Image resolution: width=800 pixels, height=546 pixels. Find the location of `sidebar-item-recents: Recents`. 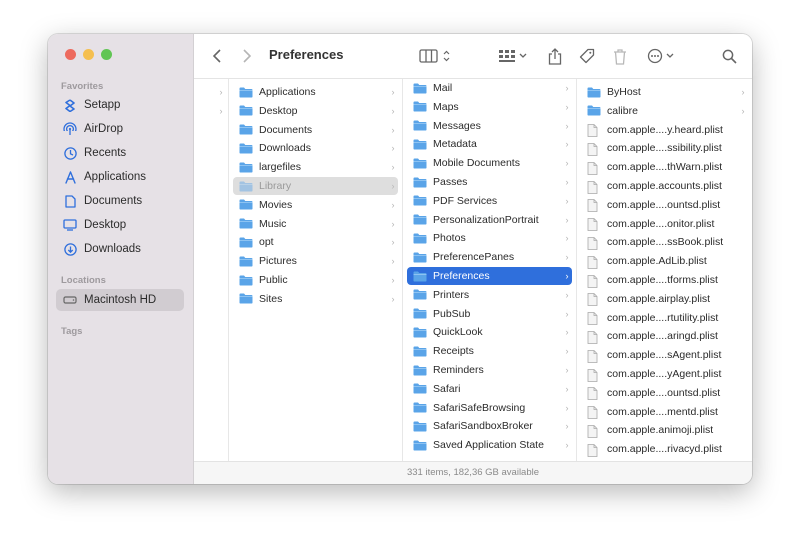

sidebar-item-recents: Recents is located at coordinates (120, 153).